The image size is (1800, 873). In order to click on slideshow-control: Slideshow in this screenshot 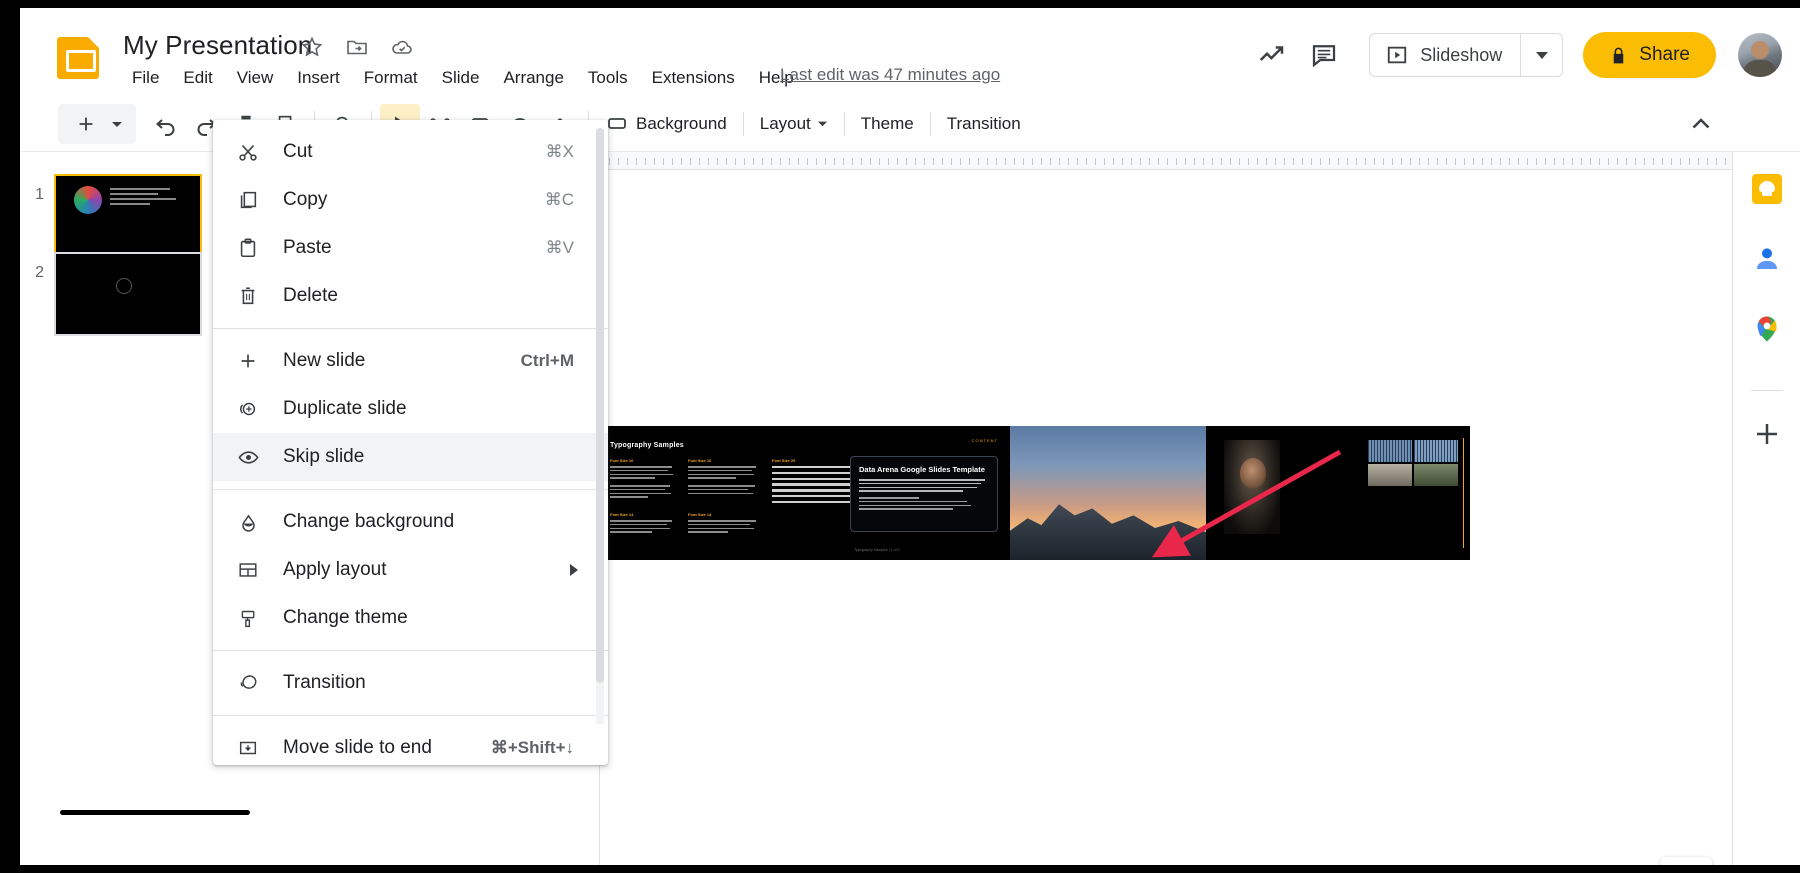, I will do `click(1466, 55)`.